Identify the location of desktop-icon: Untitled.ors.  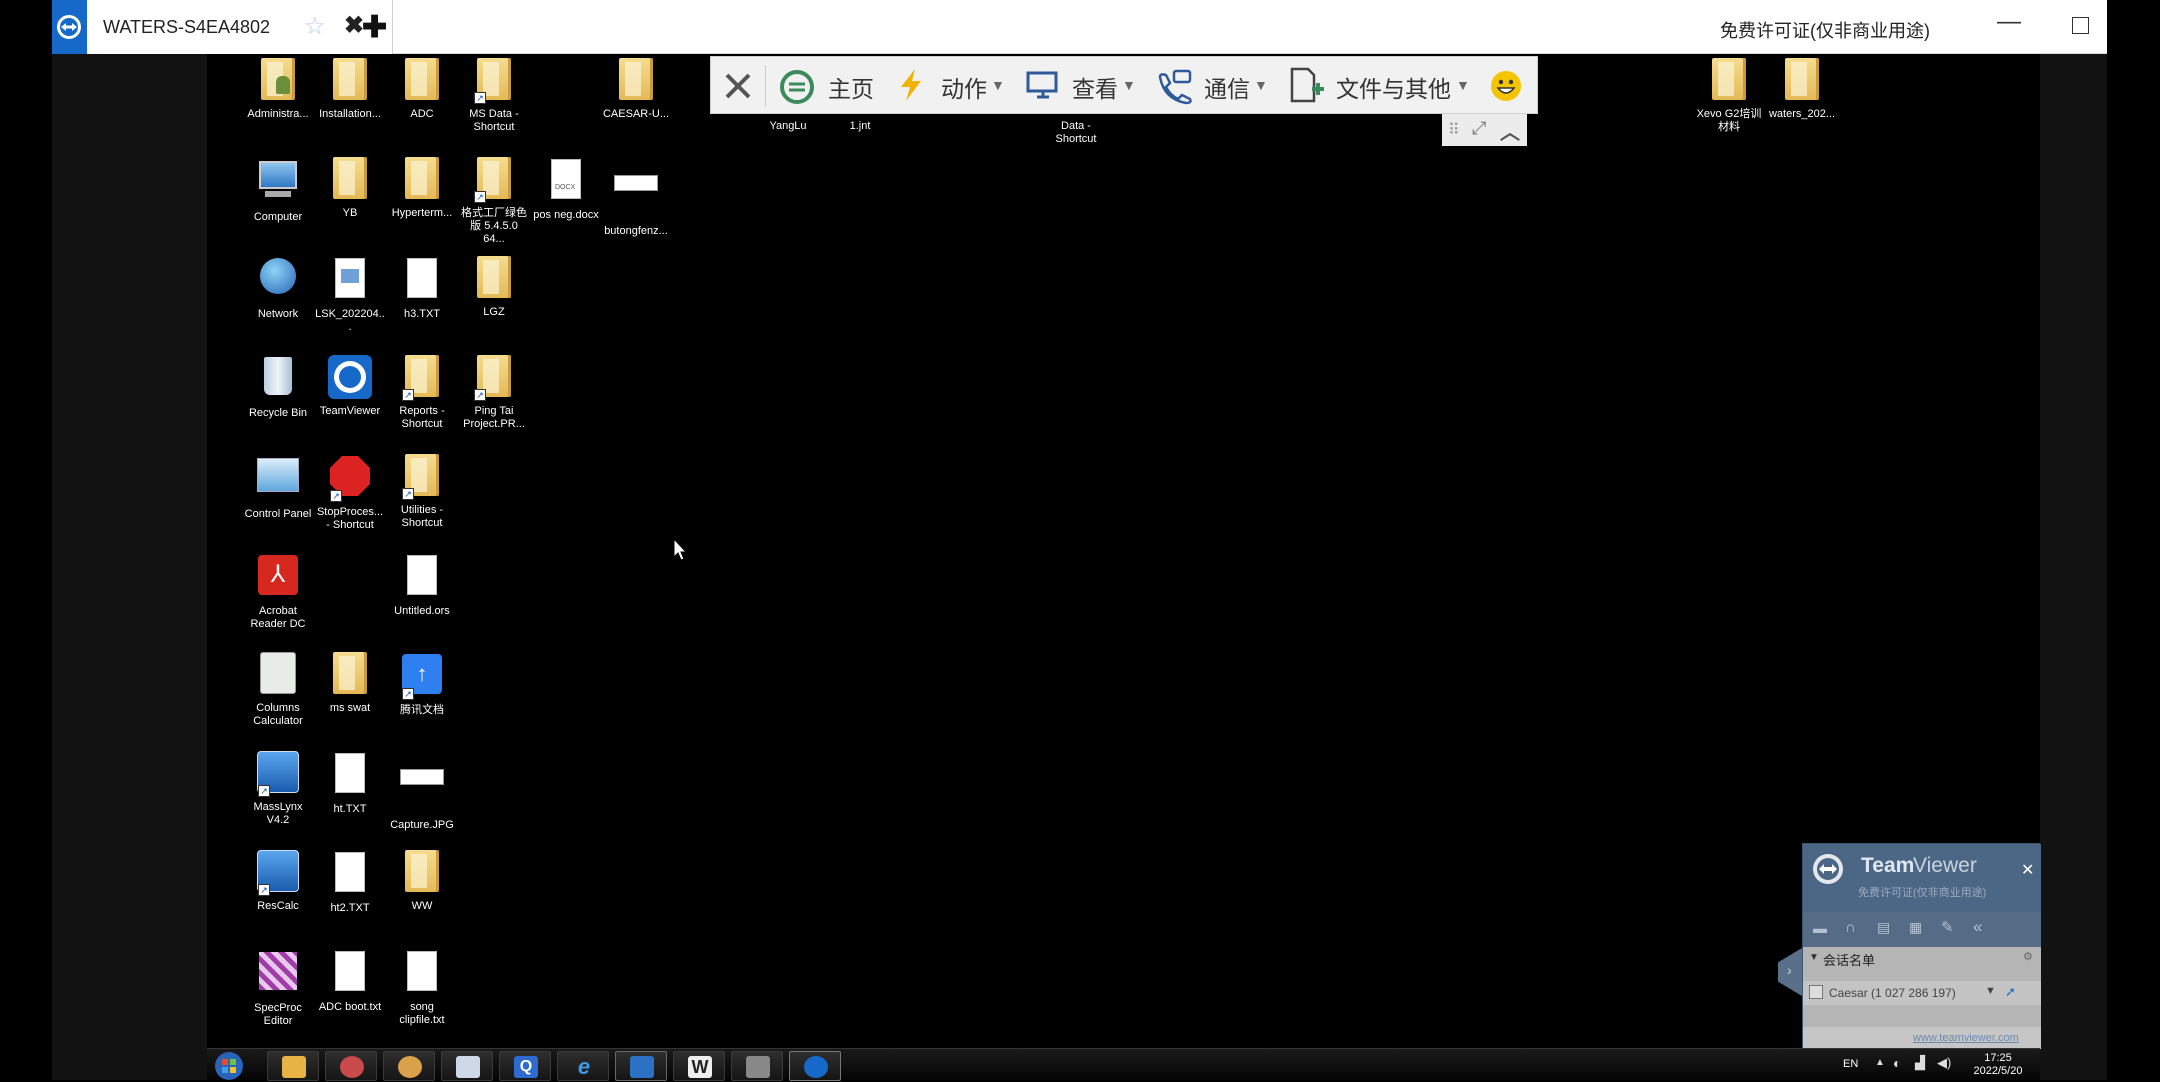
(422, 585).